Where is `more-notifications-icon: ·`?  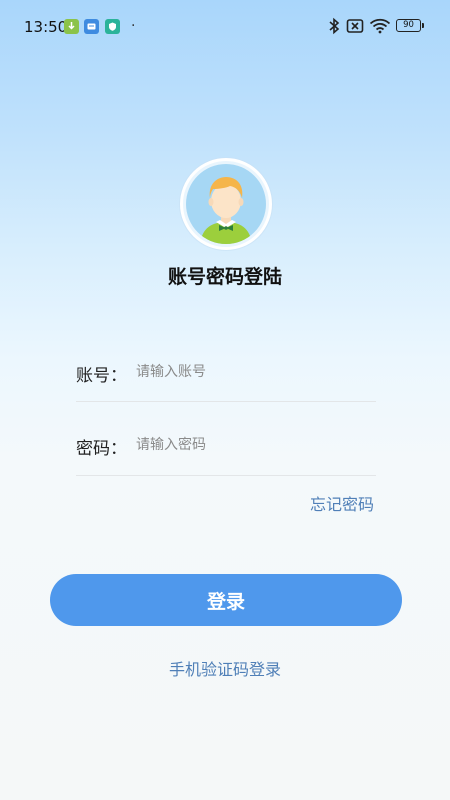
more-notifications-icon: · is located at coordinates (133, 26).